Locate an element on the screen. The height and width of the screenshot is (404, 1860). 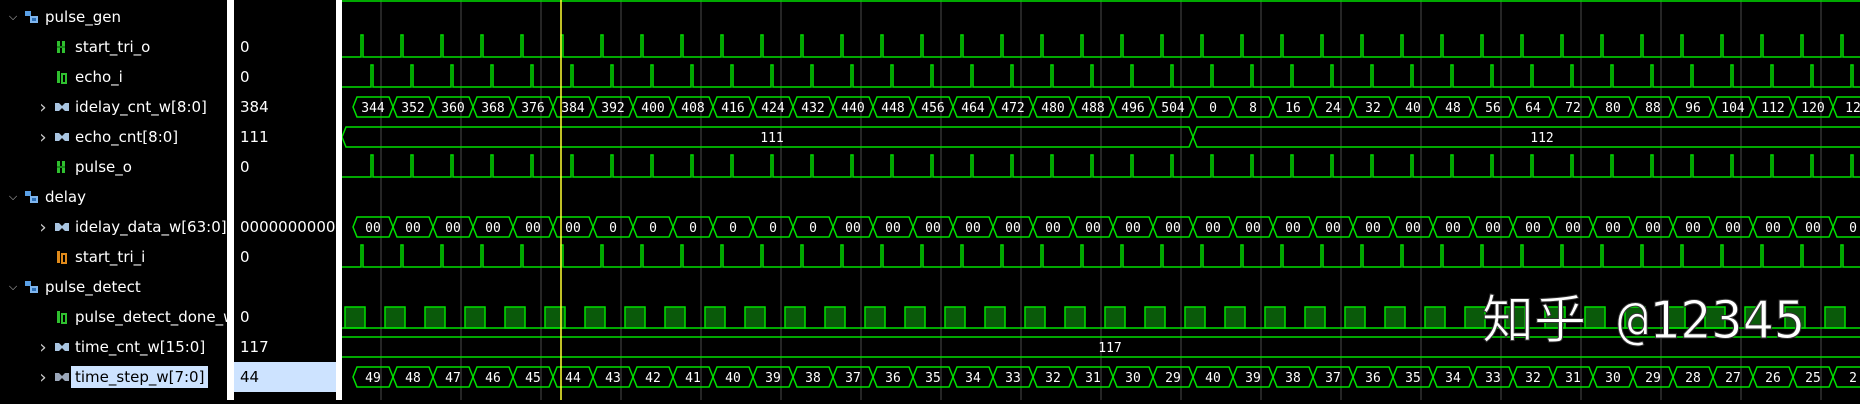
bus-value-label: 42 is located at coordinates (653, 378).